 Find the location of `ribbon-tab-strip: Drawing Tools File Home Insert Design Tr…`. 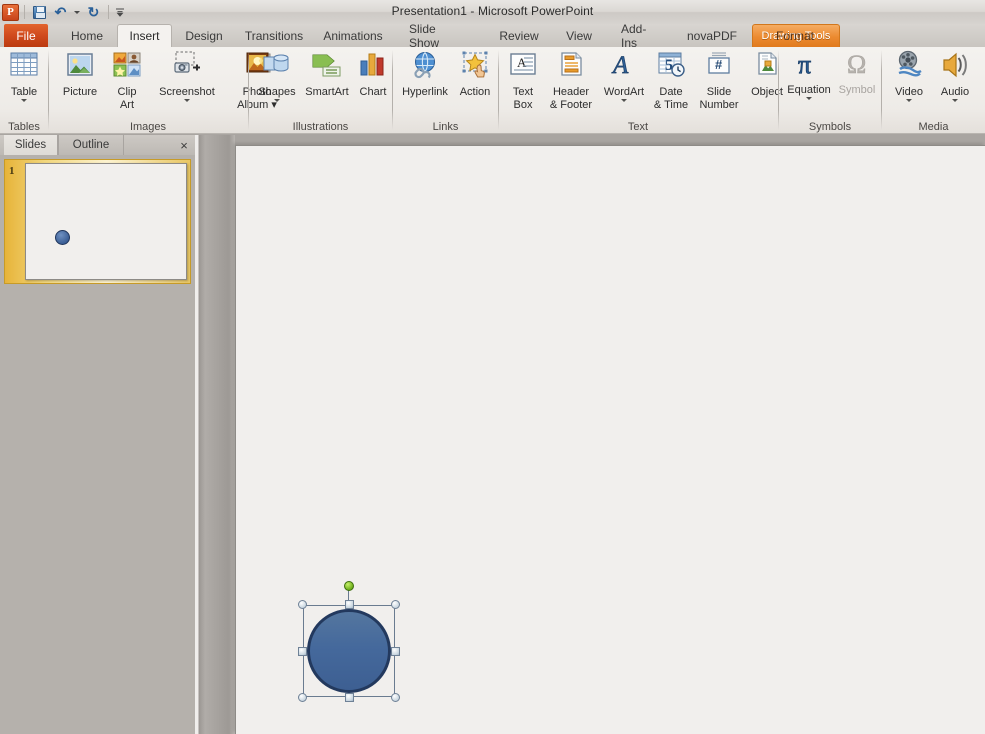

ribbon-tab-strip: Drawing Tools File Home Insert Design Tr… is located at coordinates (492, 46).